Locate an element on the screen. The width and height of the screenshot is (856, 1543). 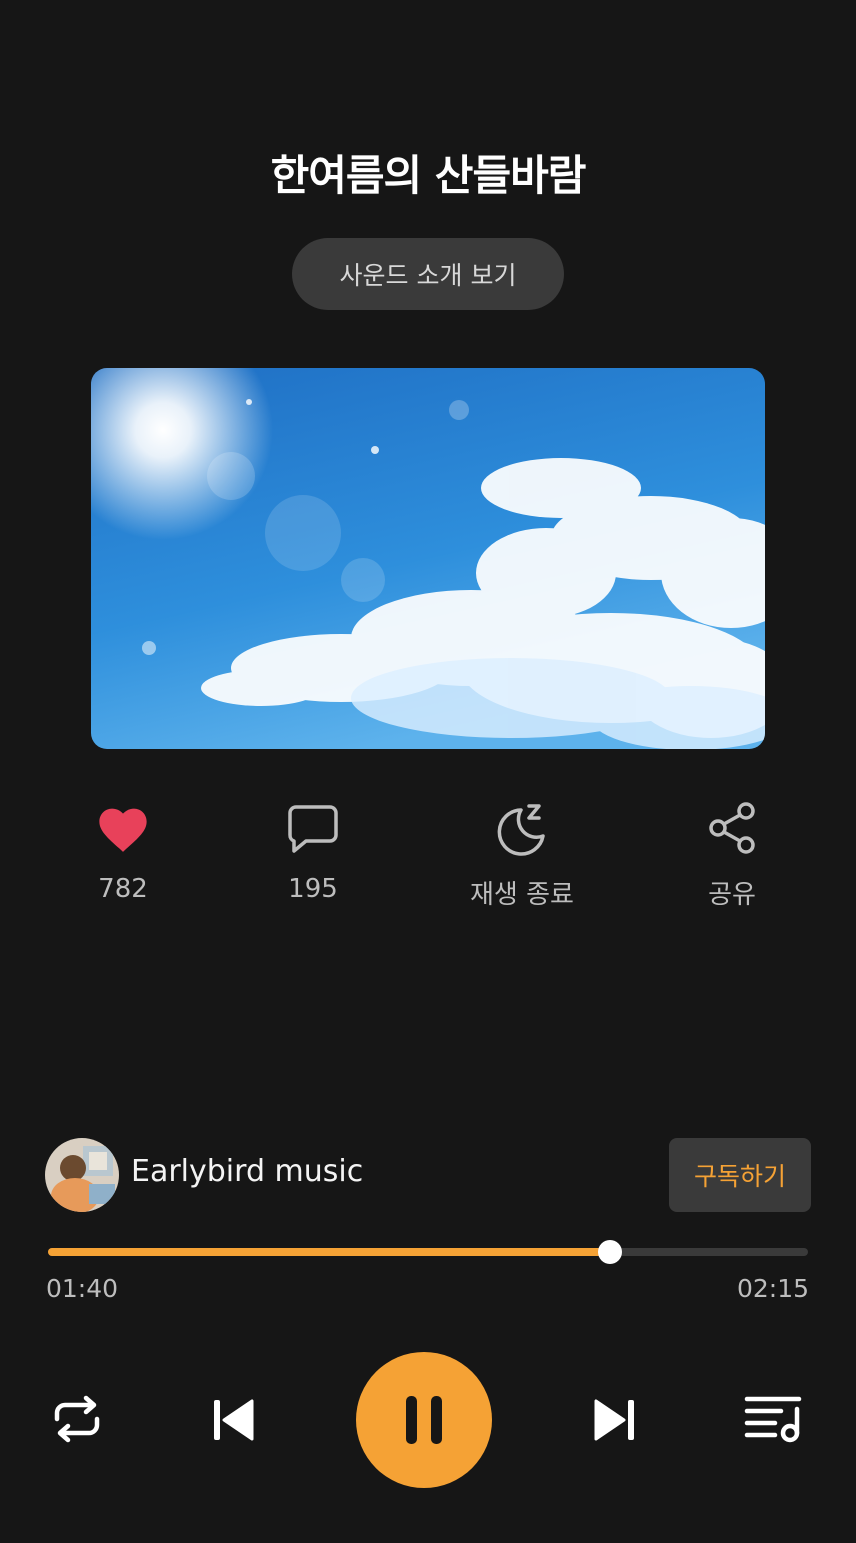
next-icon is located at coordinates (614, 1420).